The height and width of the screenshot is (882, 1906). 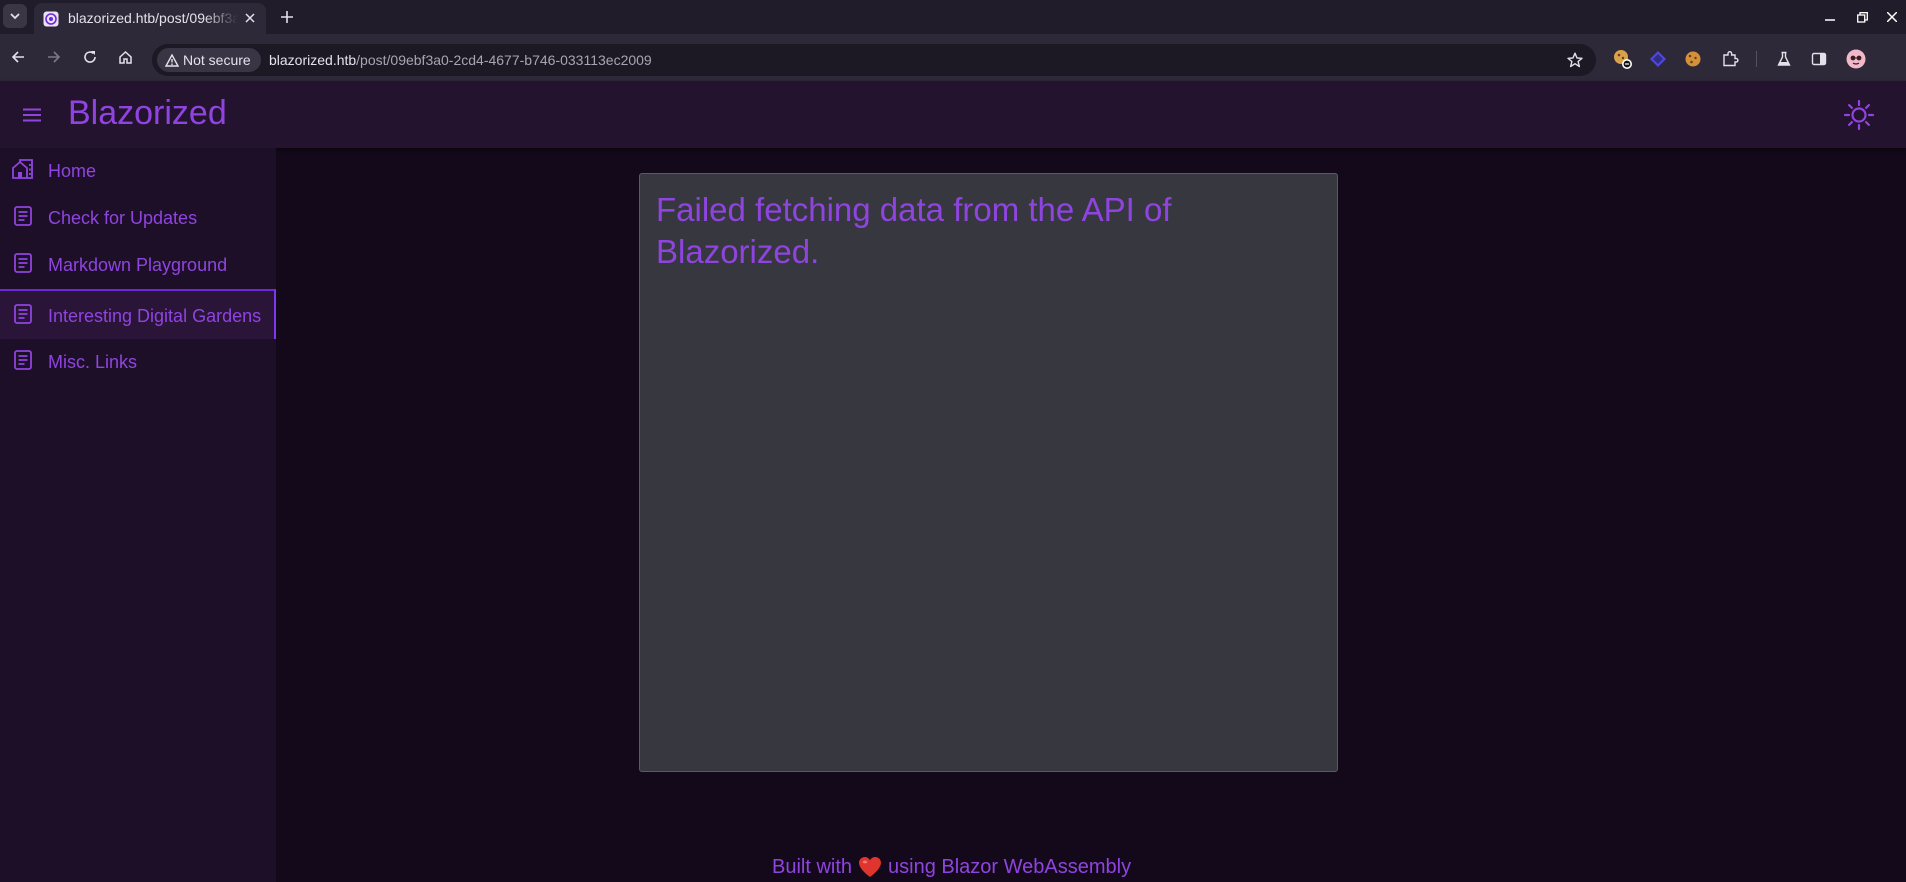 What do you see at coordinates (1756, 59) in the screenshot?
I see `toolbar-divider` at bounding box center [1756, 59].